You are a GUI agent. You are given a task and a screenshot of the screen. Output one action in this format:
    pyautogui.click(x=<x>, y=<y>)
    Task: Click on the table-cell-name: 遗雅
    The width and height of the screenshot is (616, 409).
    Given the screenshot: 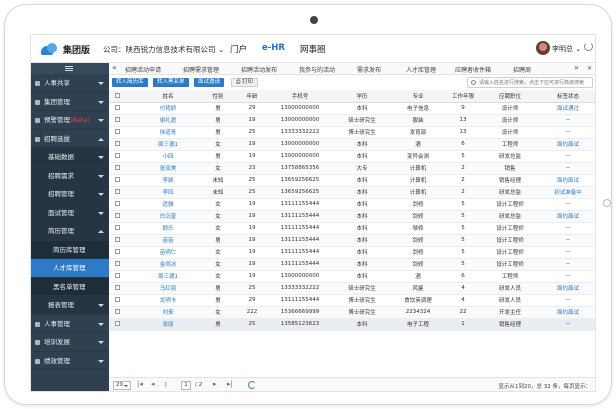 What is the action you would take?
    pyautogui.click(x=168, y=204)
    